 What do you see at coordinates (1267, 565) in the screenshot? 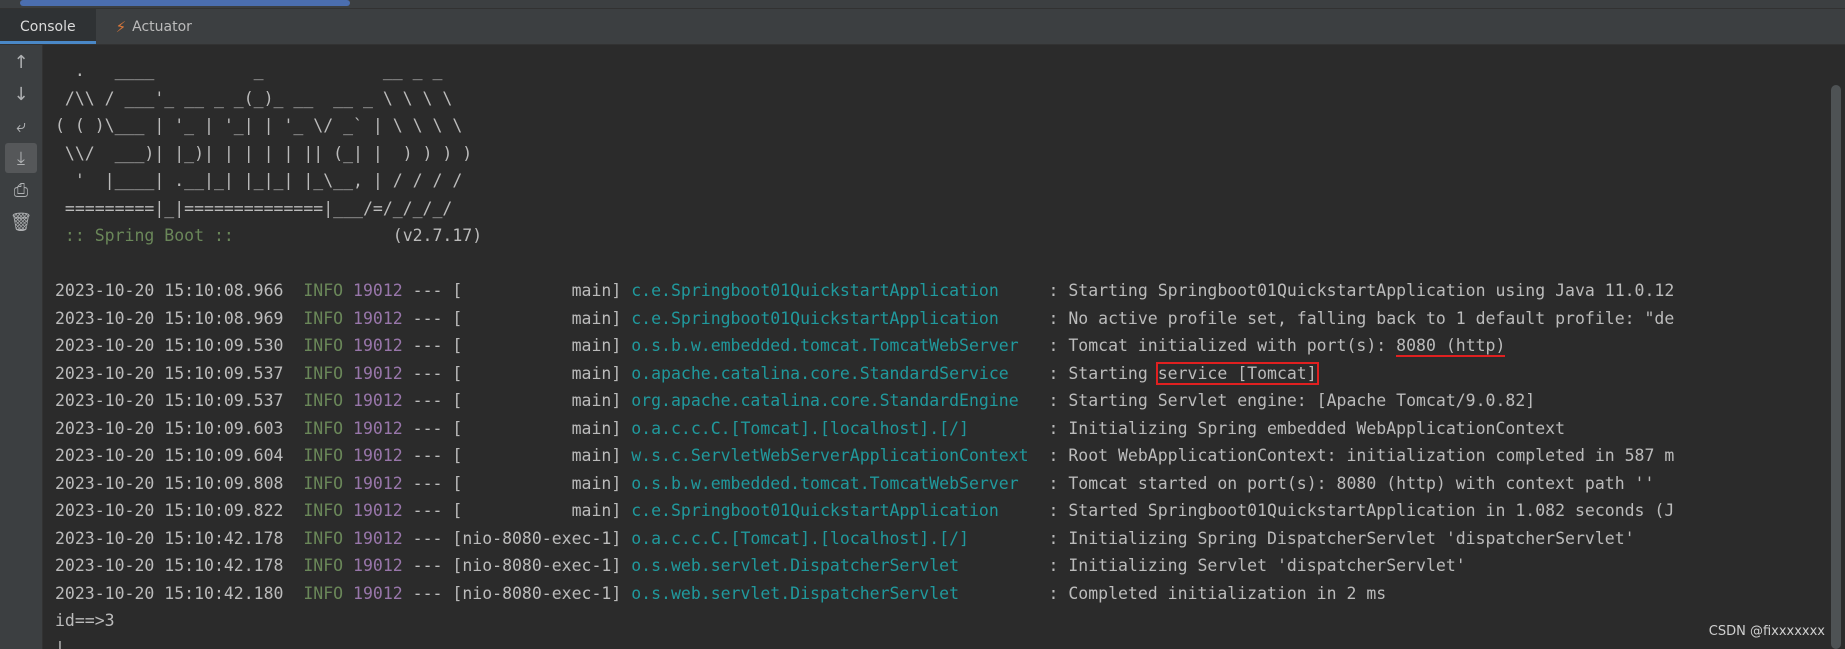
I see `log-message: Initializing Servlet 'dispatcherServlet'` at bounding box center [1267, 565].